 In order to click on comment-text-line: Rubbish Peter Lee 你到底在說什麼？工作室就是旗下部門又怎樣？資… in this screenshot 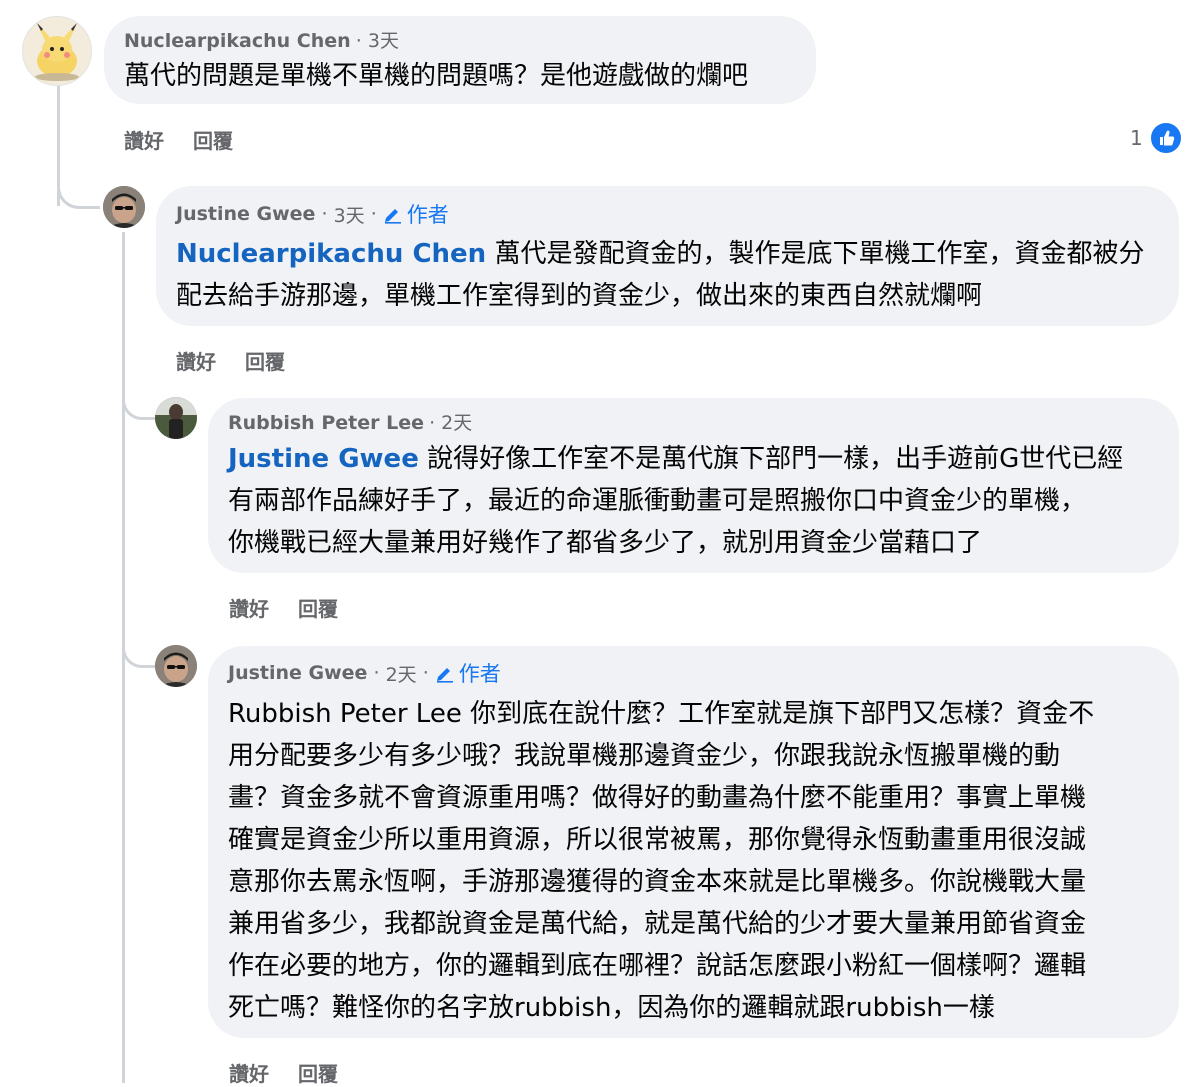, I will do `click(661, 714)`.